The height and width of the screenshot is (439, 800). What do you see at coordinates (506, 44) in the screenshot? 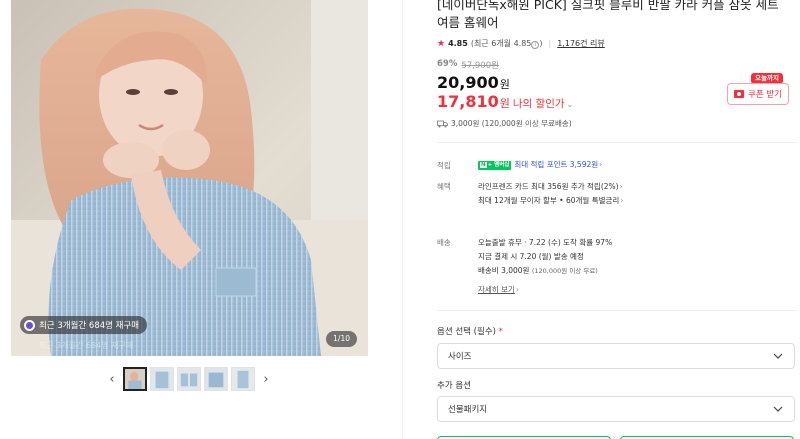
I see `rating-recent: (최근 6개월 4.85 i)` at bounding box center [506, 44].